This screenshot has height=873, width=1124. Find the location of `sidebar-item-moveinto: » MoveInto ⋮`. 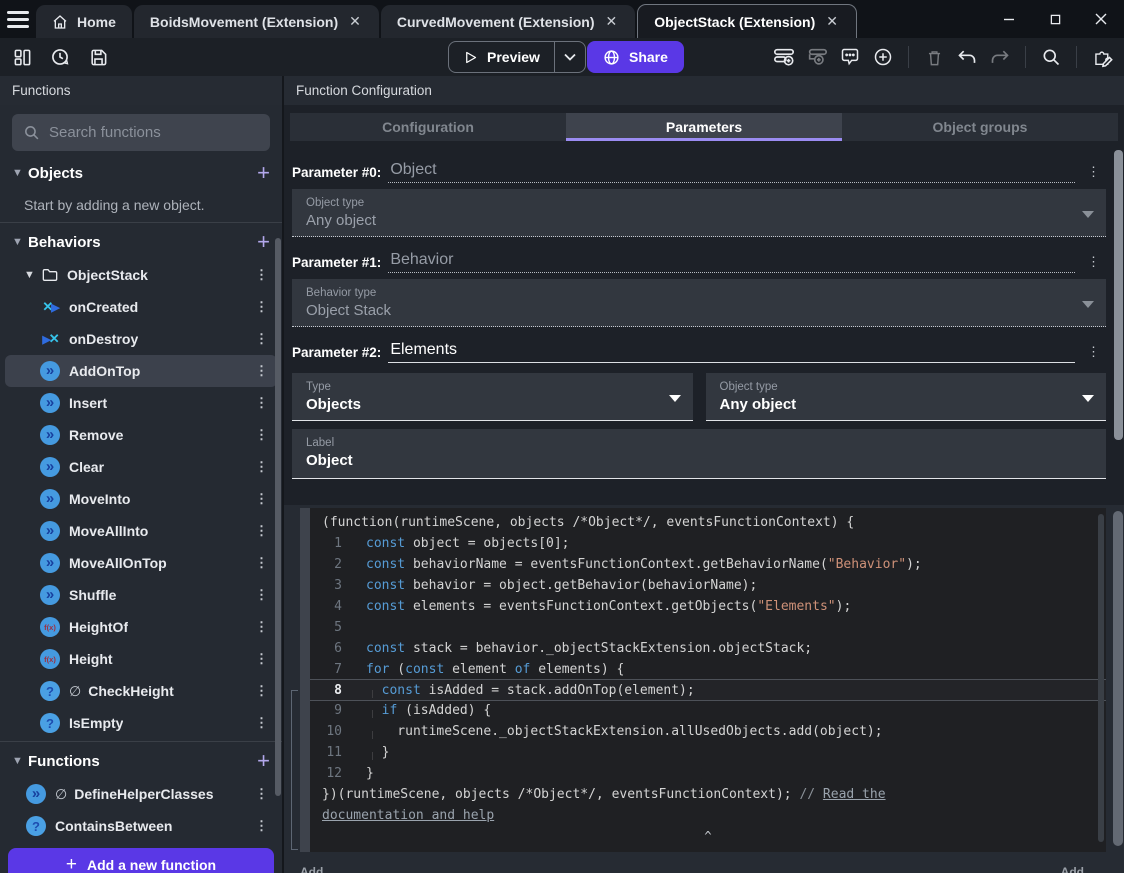

sidebar-item-moveinto: » MoveInto ⋮ is located at coordinates (141, 499).